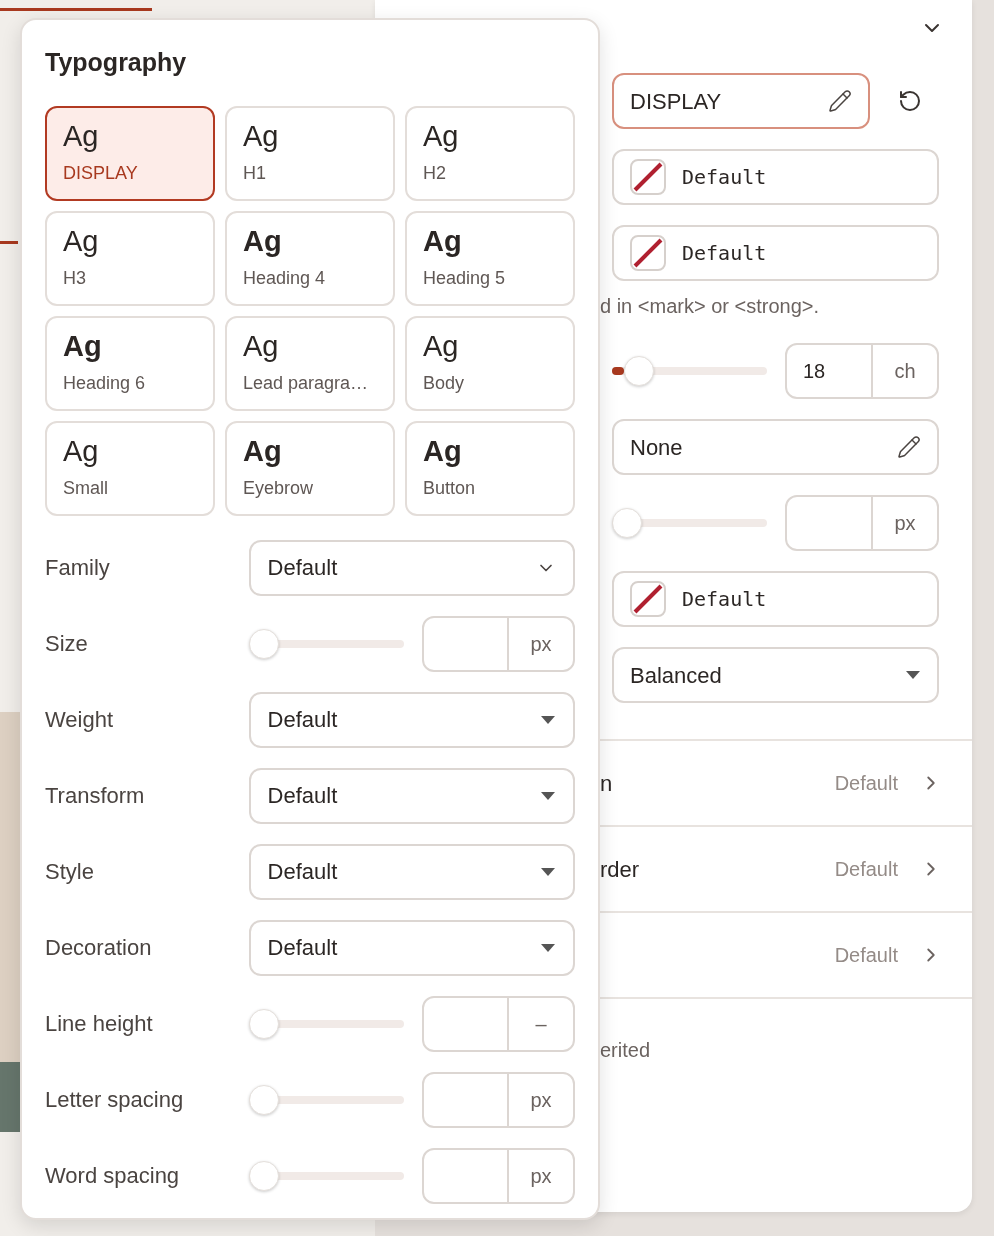  Describe the element at coordinates (741, 101) in the screenshot. I see `style-name-field: DISPLAY` at that location.